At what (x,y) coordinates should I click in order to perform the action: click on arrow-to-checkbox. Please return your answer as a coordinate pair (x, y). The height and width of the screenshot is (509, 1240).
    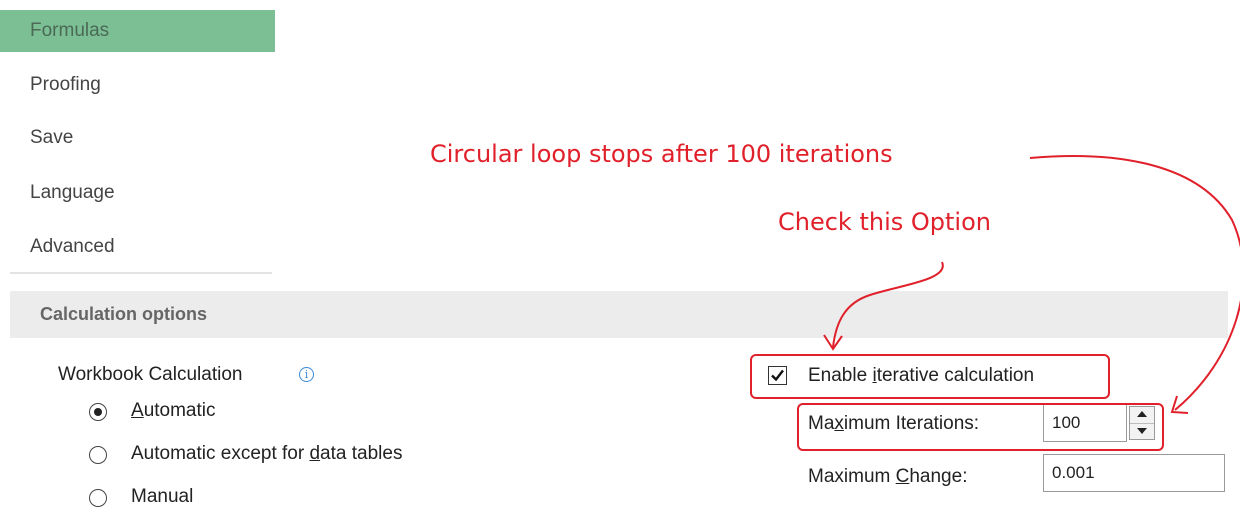
    Looking at the image, I should click on (888, 304).